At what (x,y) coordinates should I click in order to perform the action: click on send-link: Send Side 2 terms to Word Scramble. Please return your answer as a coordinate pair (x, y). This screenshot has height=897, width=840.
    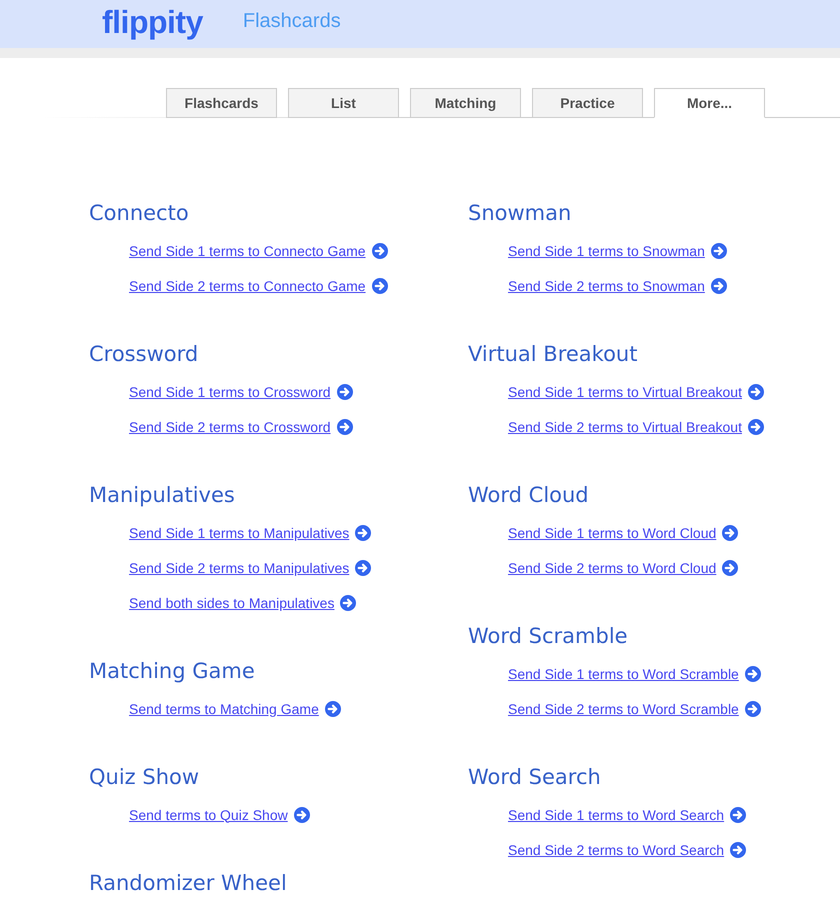
    Looking at the image, I should click on (623, 709).